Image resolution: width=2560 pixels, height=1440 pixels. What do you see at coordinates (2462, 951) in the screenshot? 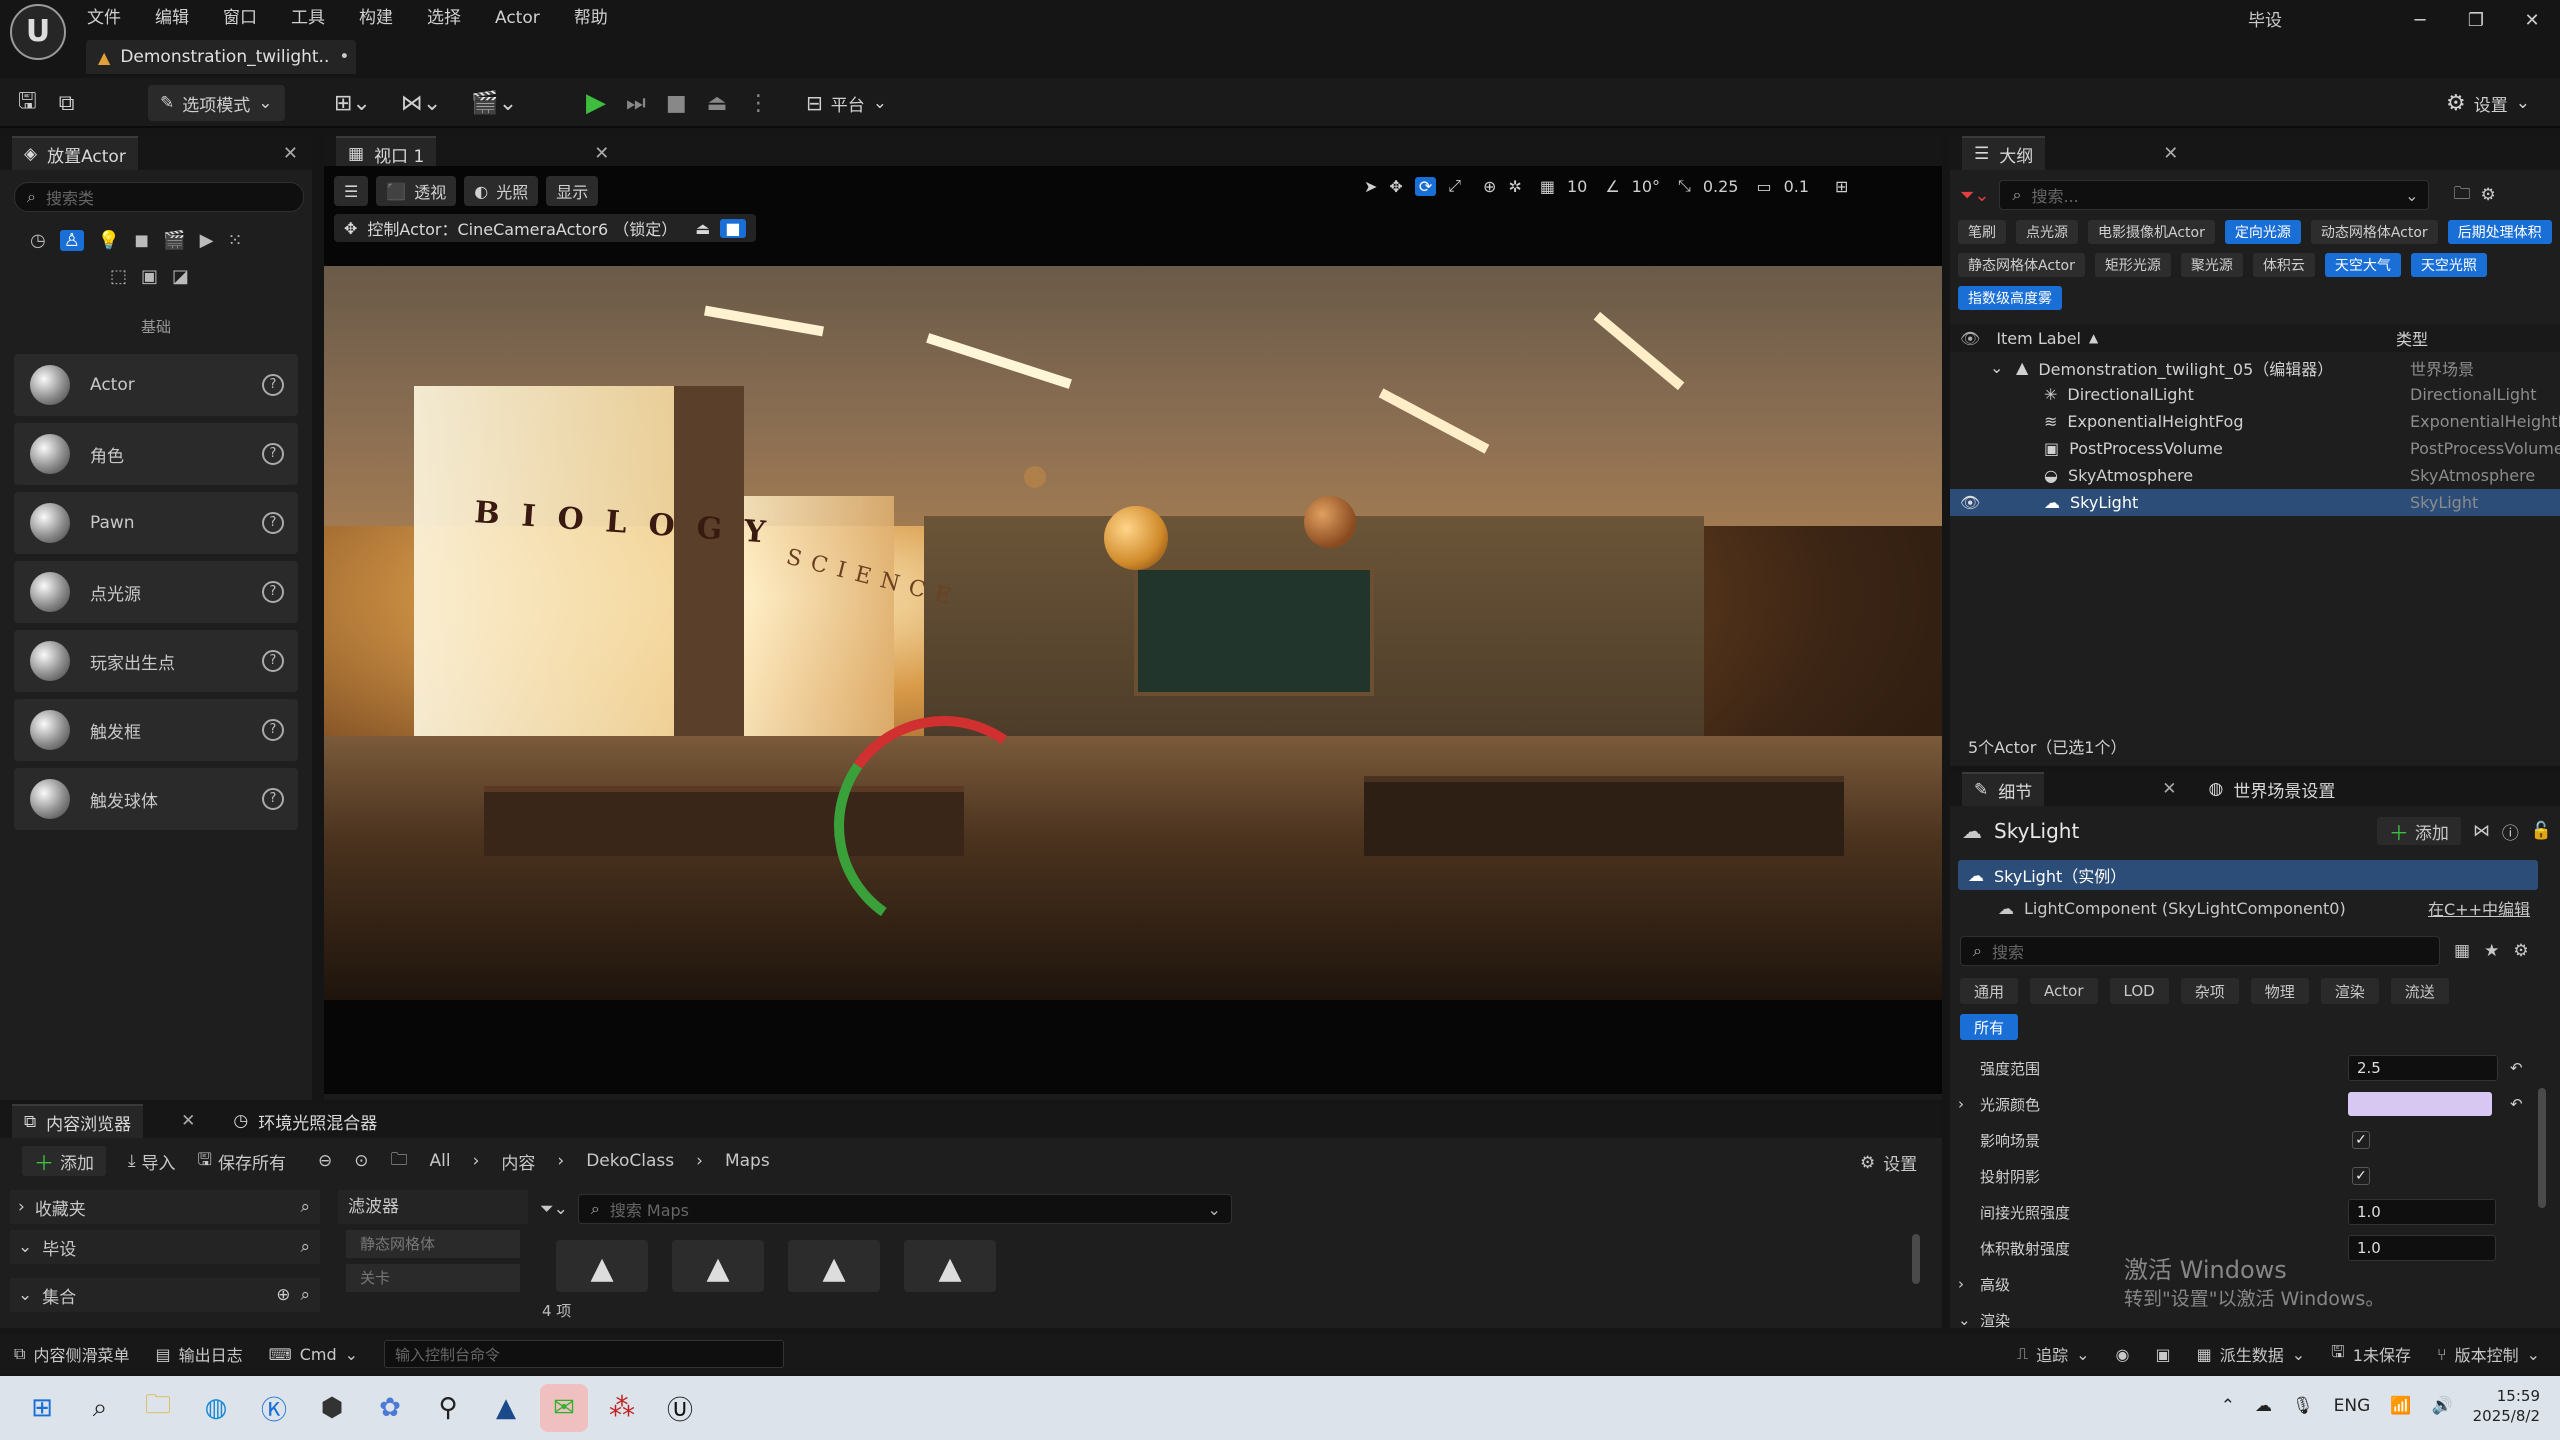
I see `table-view-icon: ▦` at bounding box center [2462, 951].